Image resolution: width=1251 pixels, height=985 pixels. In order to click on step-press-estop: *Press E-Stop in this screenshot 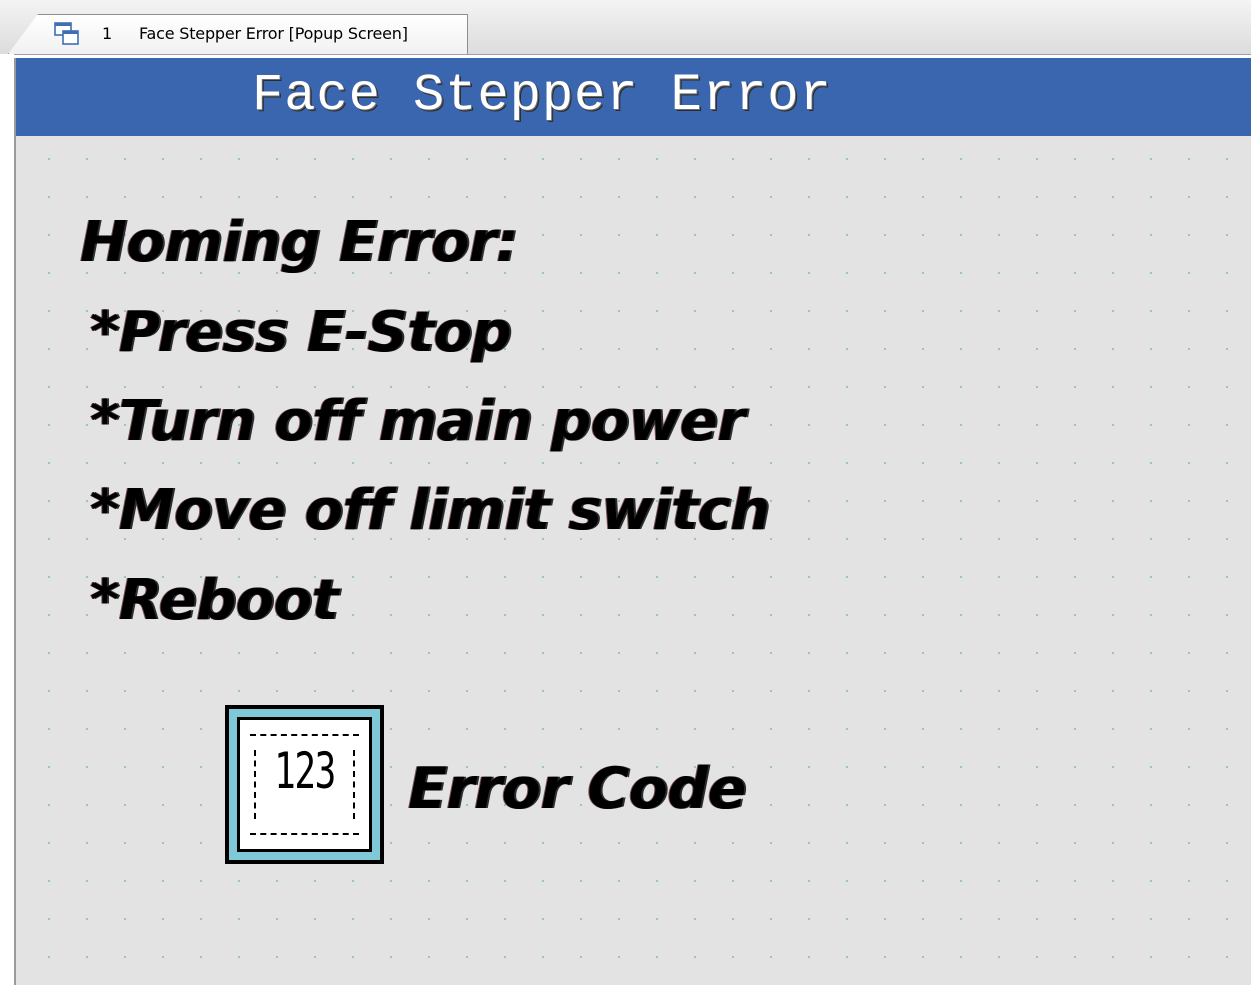, I will do `click(301, 332)`.